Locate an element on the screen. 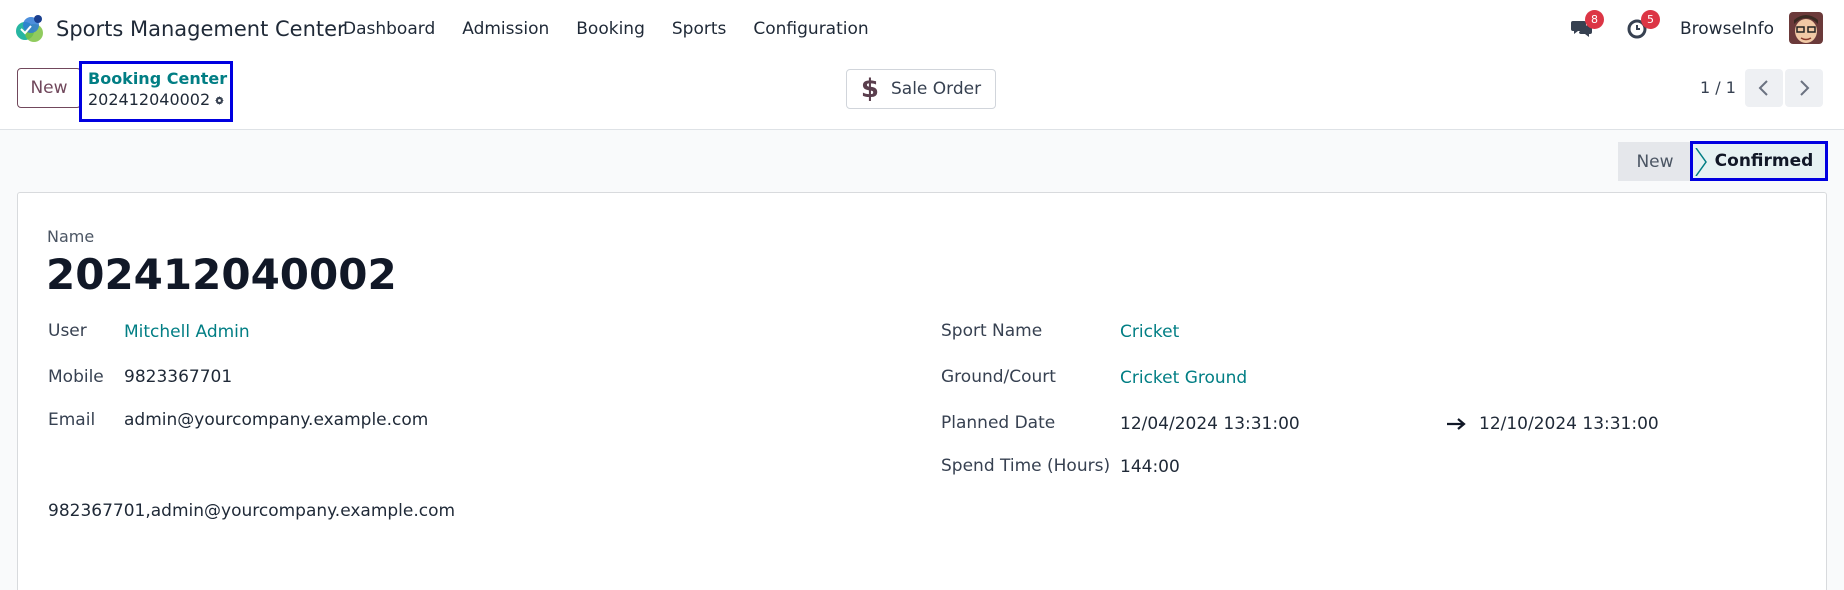  activities-count-badge: 5 is located at coordinates (1650, 19).